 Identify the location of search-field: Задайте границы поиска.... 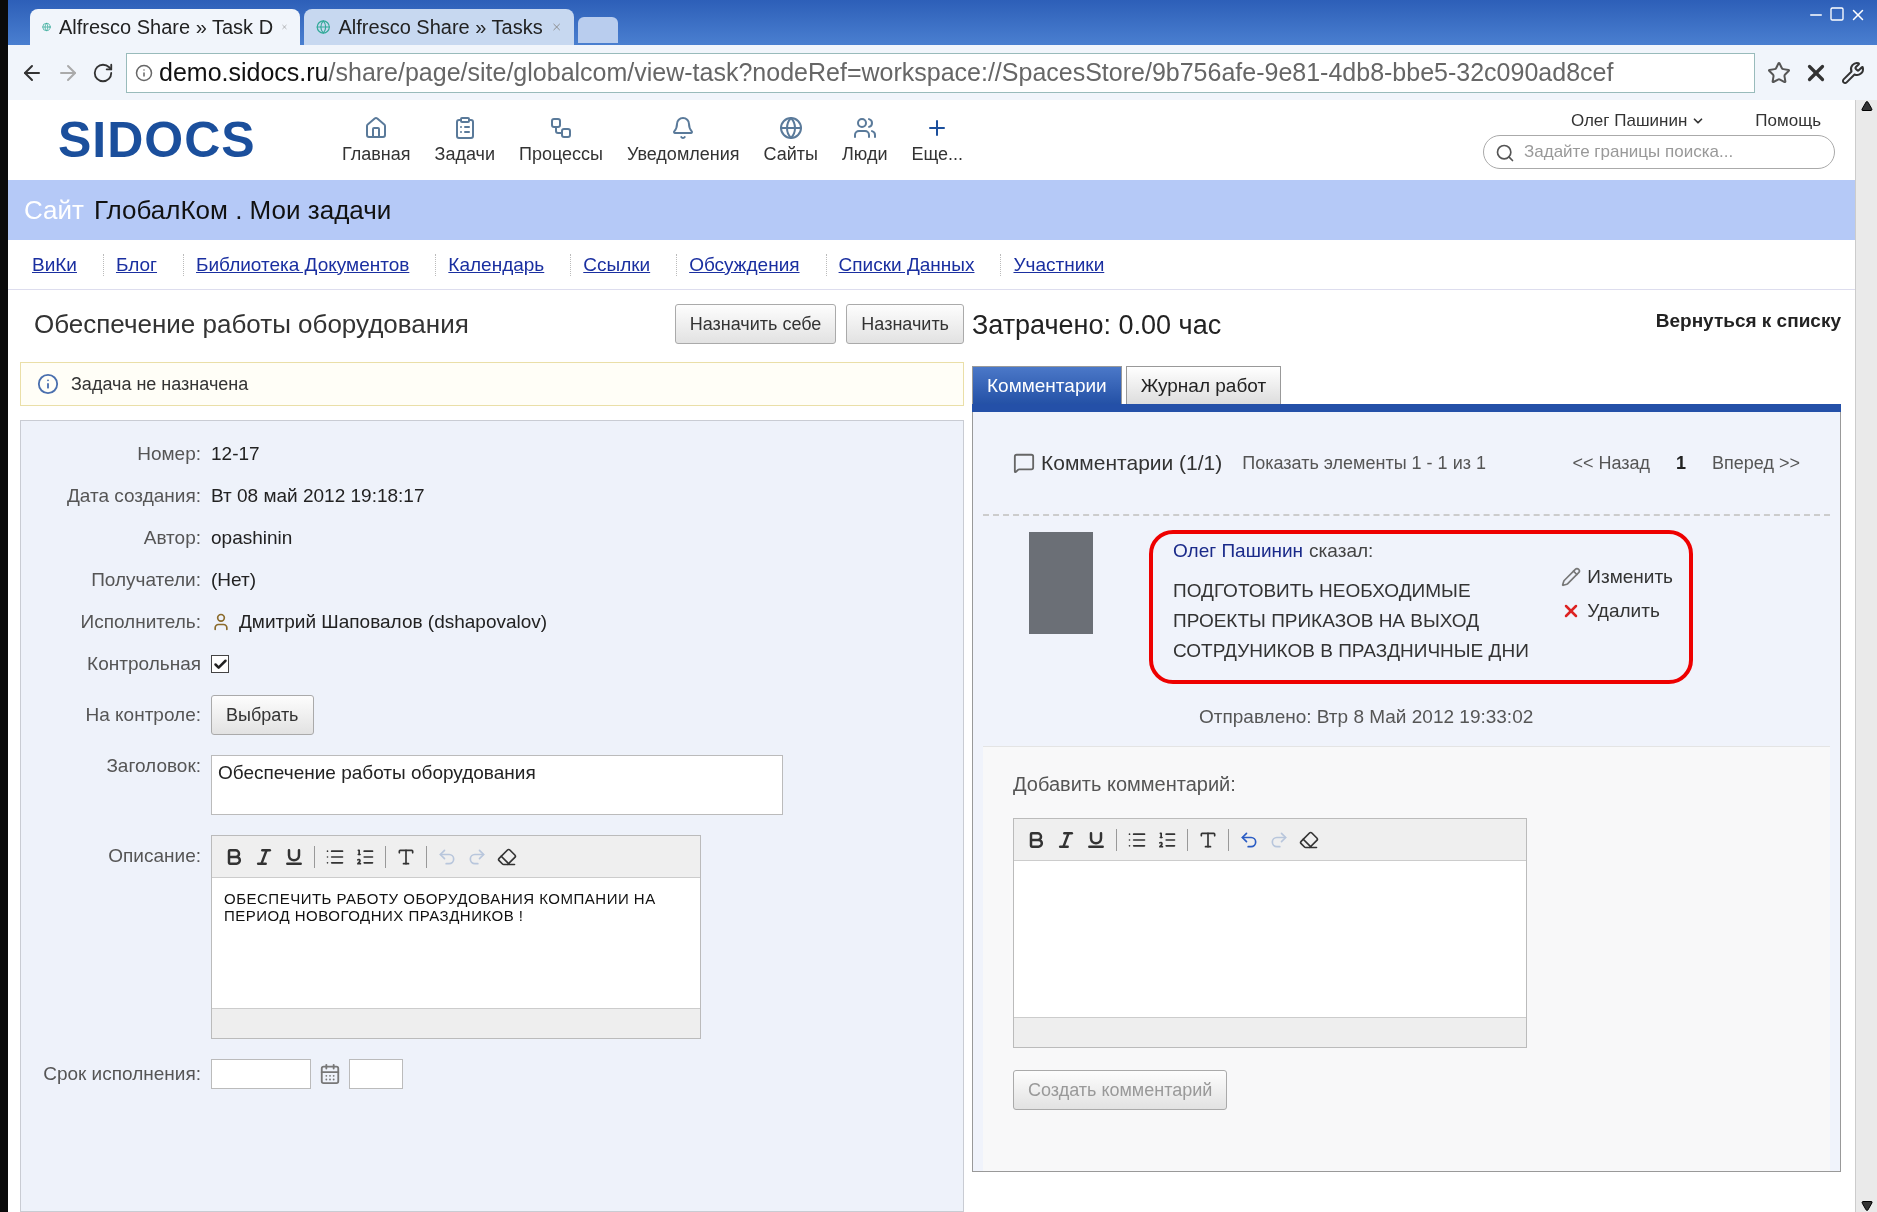
(1659, 152).